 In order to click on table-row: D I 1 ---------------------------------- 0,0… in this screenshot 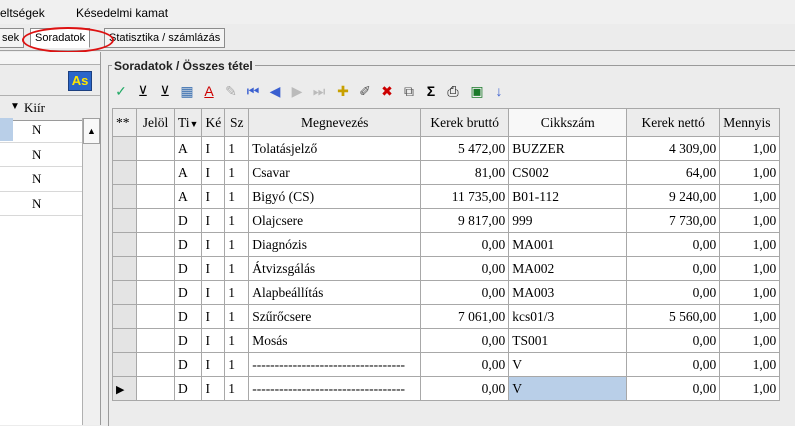, I will do `click(446, 364)`.